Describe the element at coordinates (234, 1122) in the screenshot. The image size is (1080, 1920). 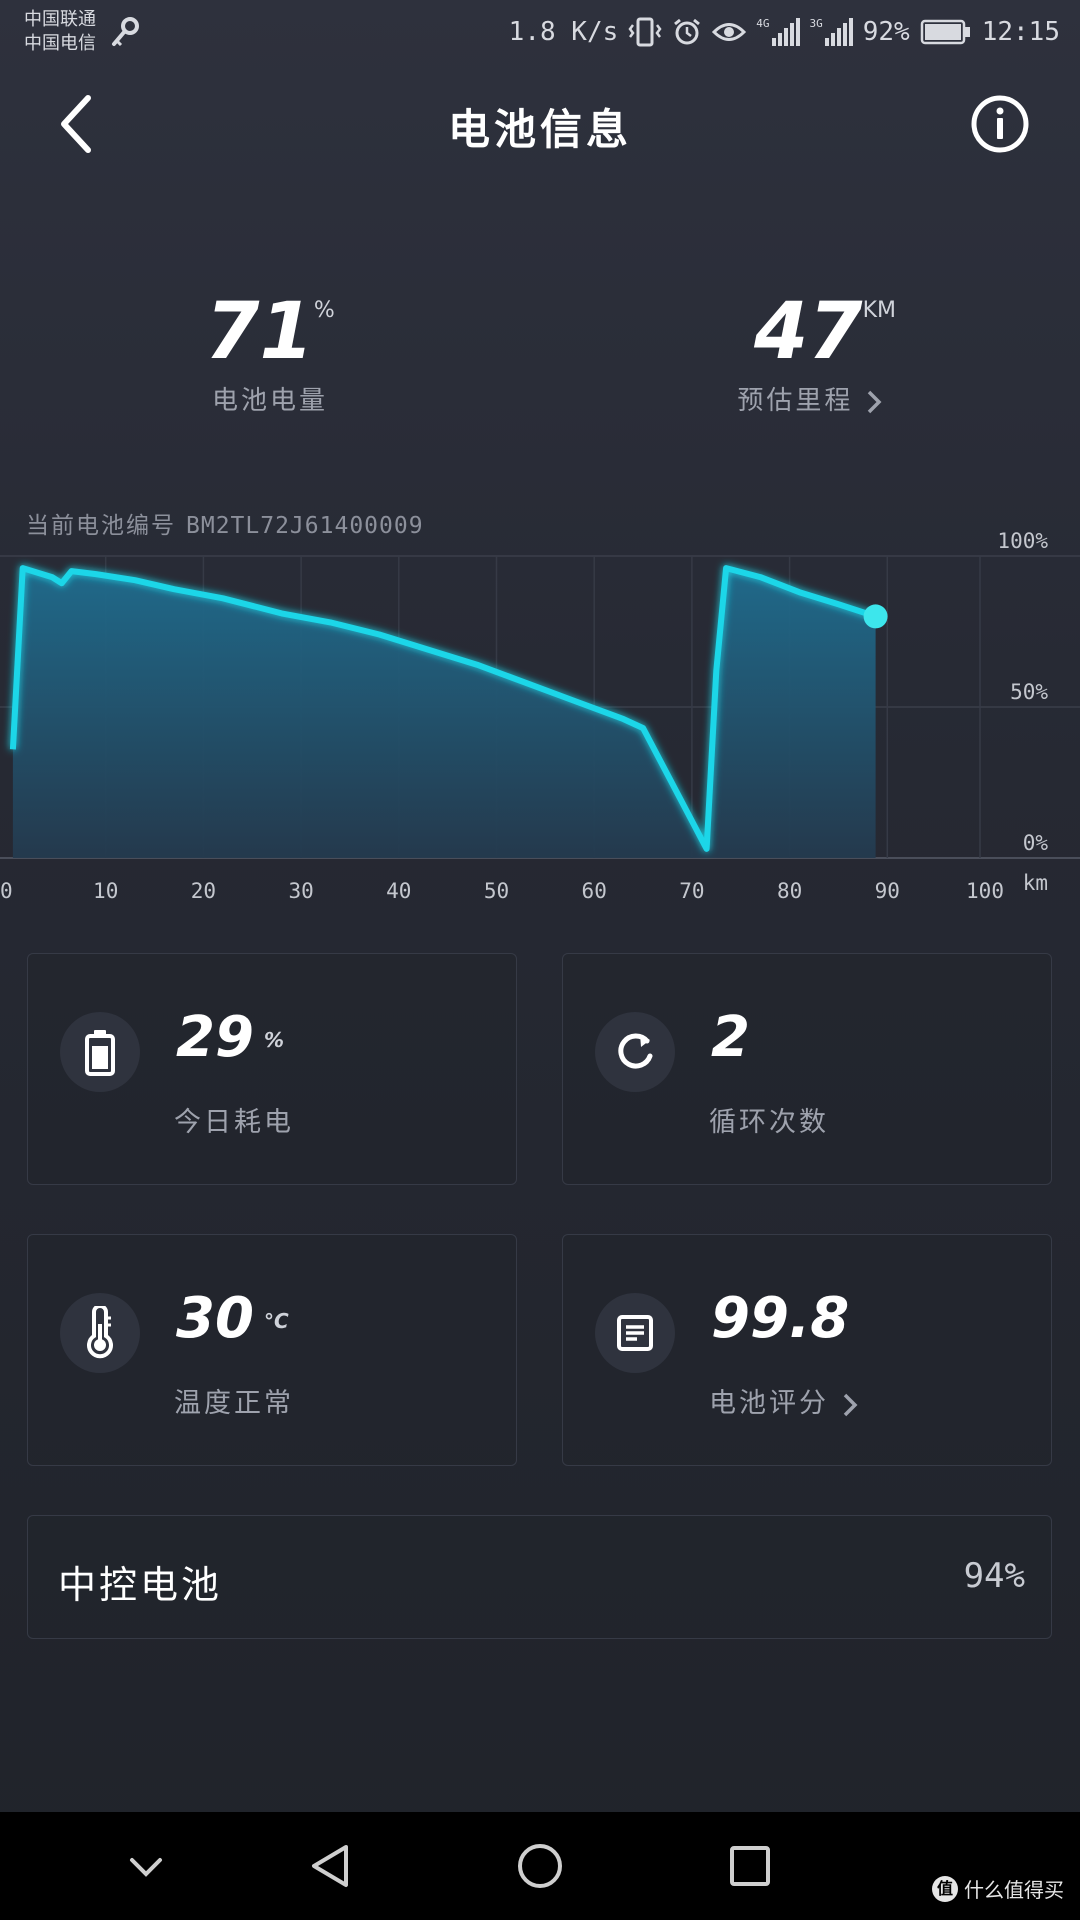
I see `daily-consumption-label: 今日耗电` at that location.